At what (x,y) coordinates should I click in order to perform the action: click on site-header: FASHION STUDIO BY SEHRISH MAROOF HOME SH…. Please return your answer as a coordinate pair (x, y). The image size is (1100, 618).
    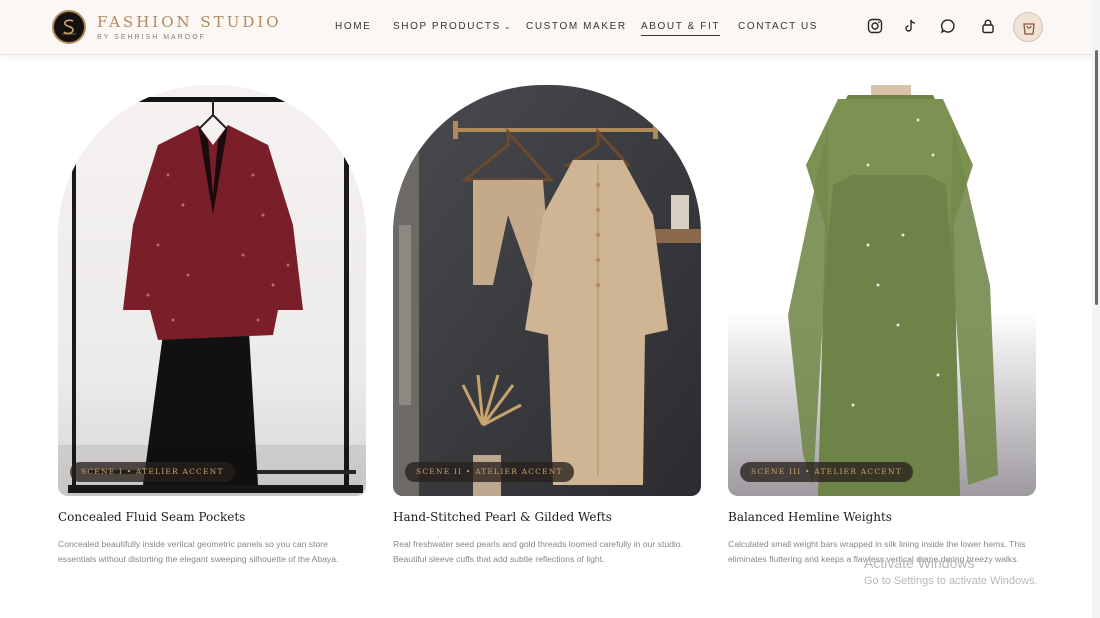
    Looking at the image, I should click on (546, 27).